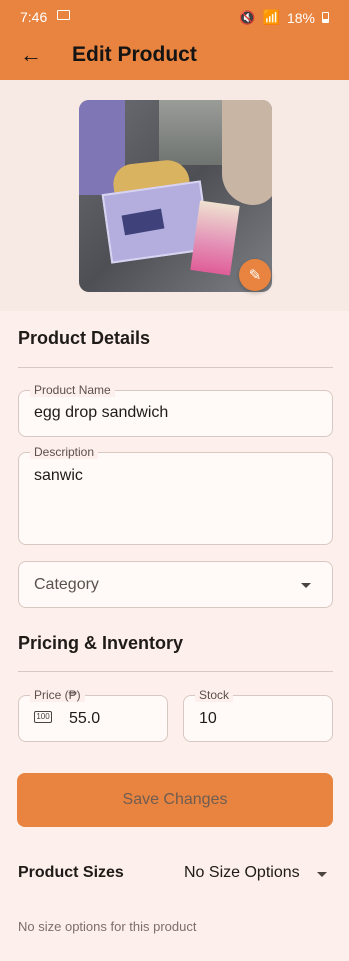 The width and height of the screenshot is (349, 961). Describe the element at coordinates (63, 15) in the screenshot. I see `gallery-notification-icon` at that location.